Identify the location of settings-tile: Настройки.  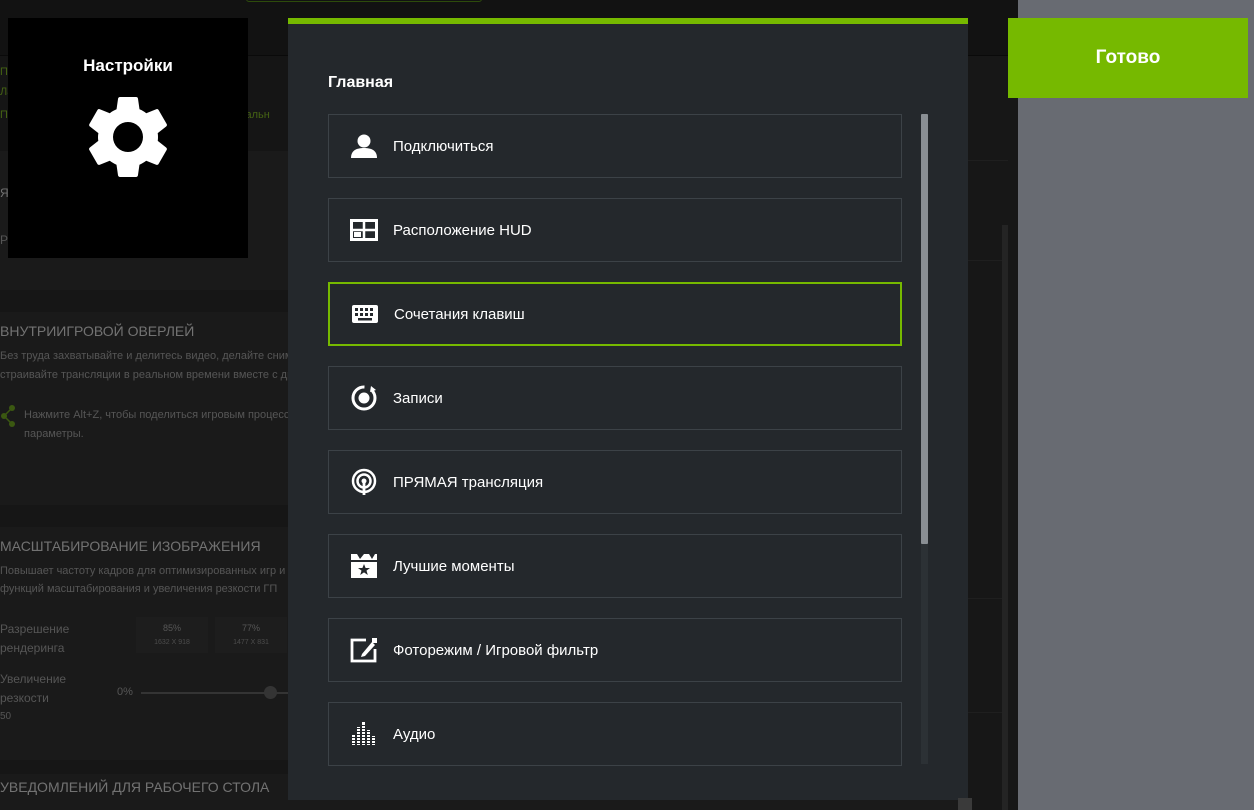
(128, 138).